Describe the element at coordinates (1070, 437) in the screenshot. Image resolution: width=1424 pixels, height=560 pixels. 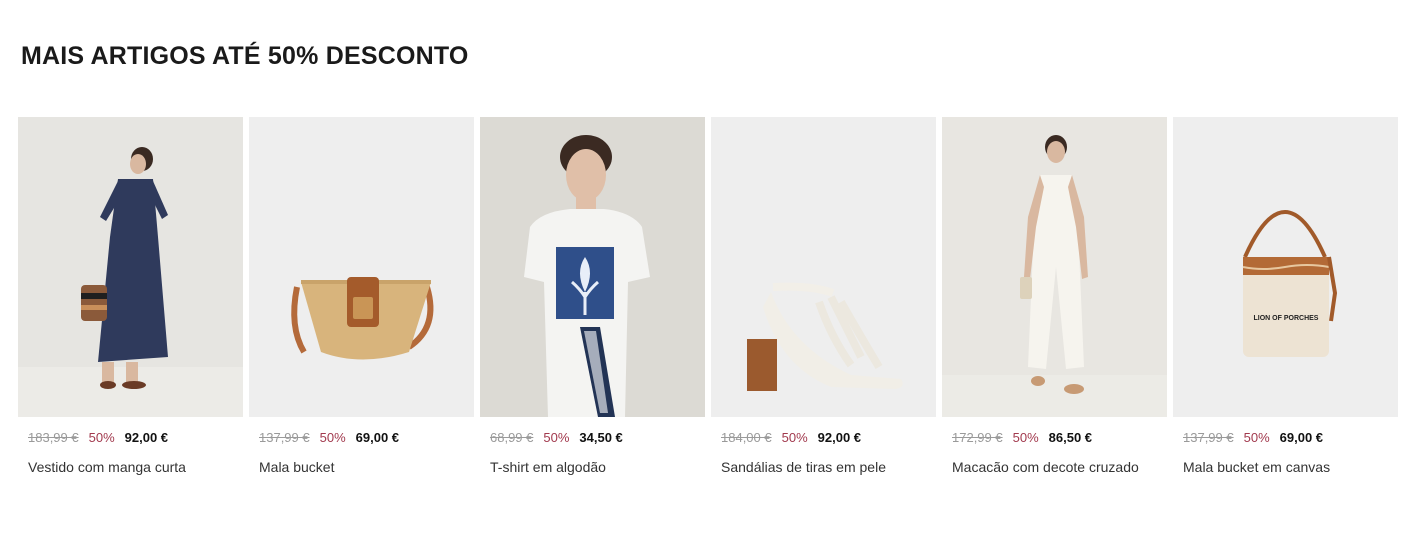
I see `current-price: 86,50 €` at that location.